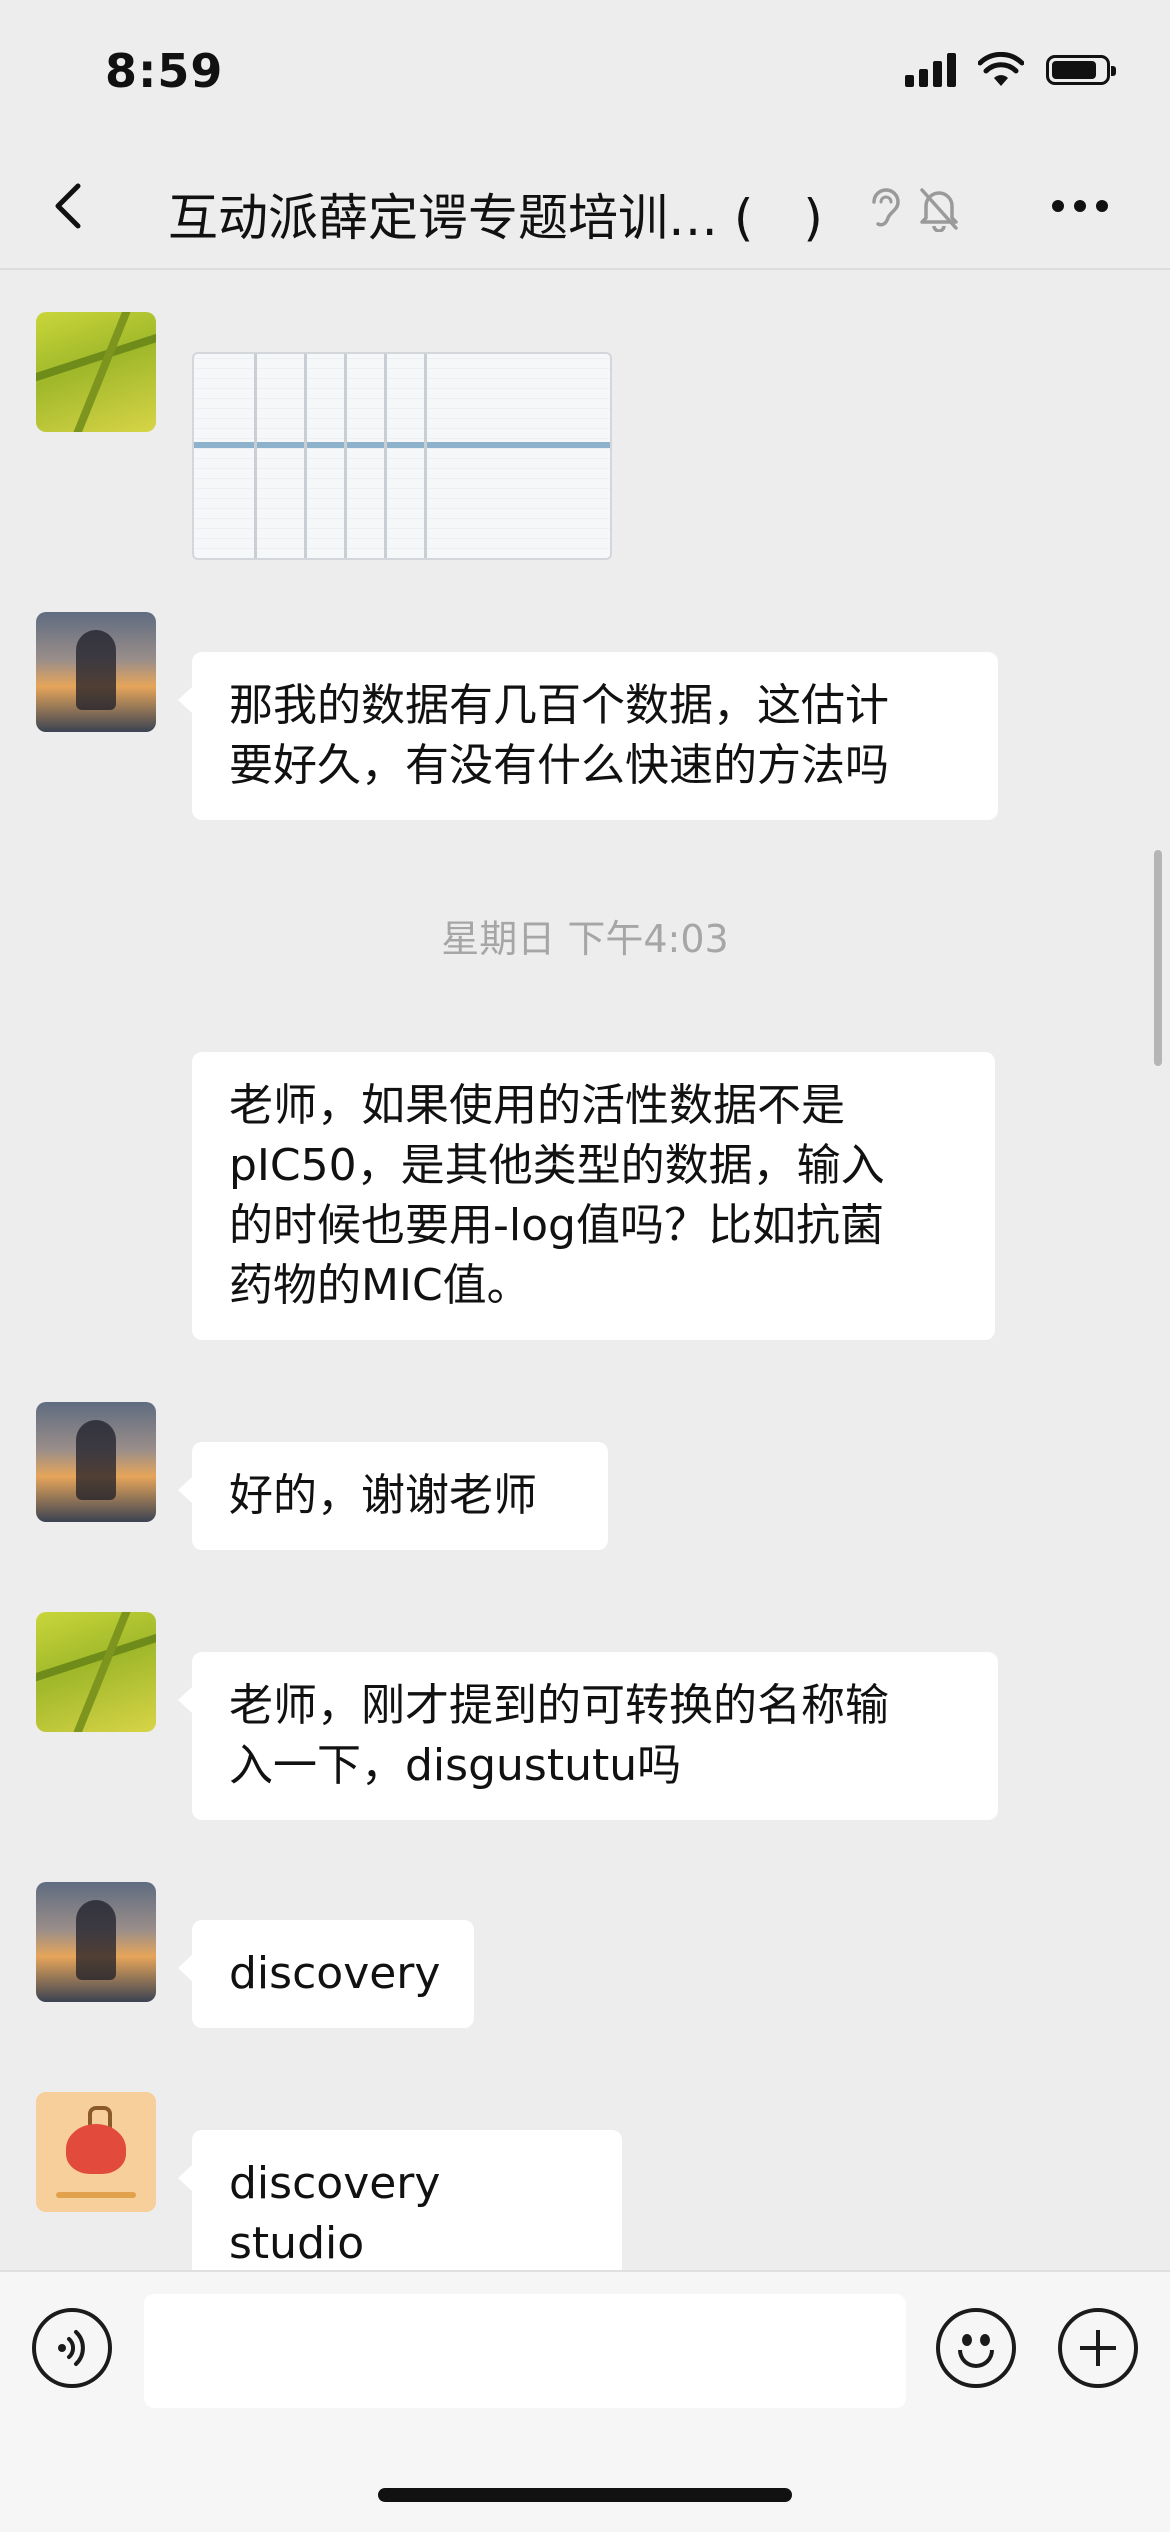 The height and width of the screenshot is (2532, 1170). What do you see at coordinates (559, 765) in the screenshot?
I see `message-text: 要好久，有没有什么快速的方法吗` at bounding box center [559, 765].